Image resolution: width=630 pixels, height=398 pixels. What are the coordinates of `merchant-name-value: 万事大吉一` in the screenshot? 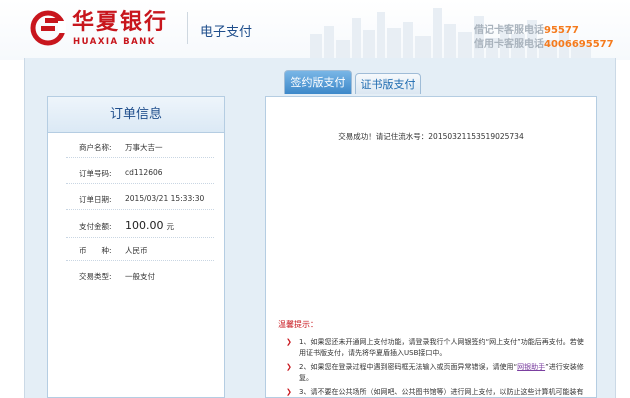 It's located at (144, 147).